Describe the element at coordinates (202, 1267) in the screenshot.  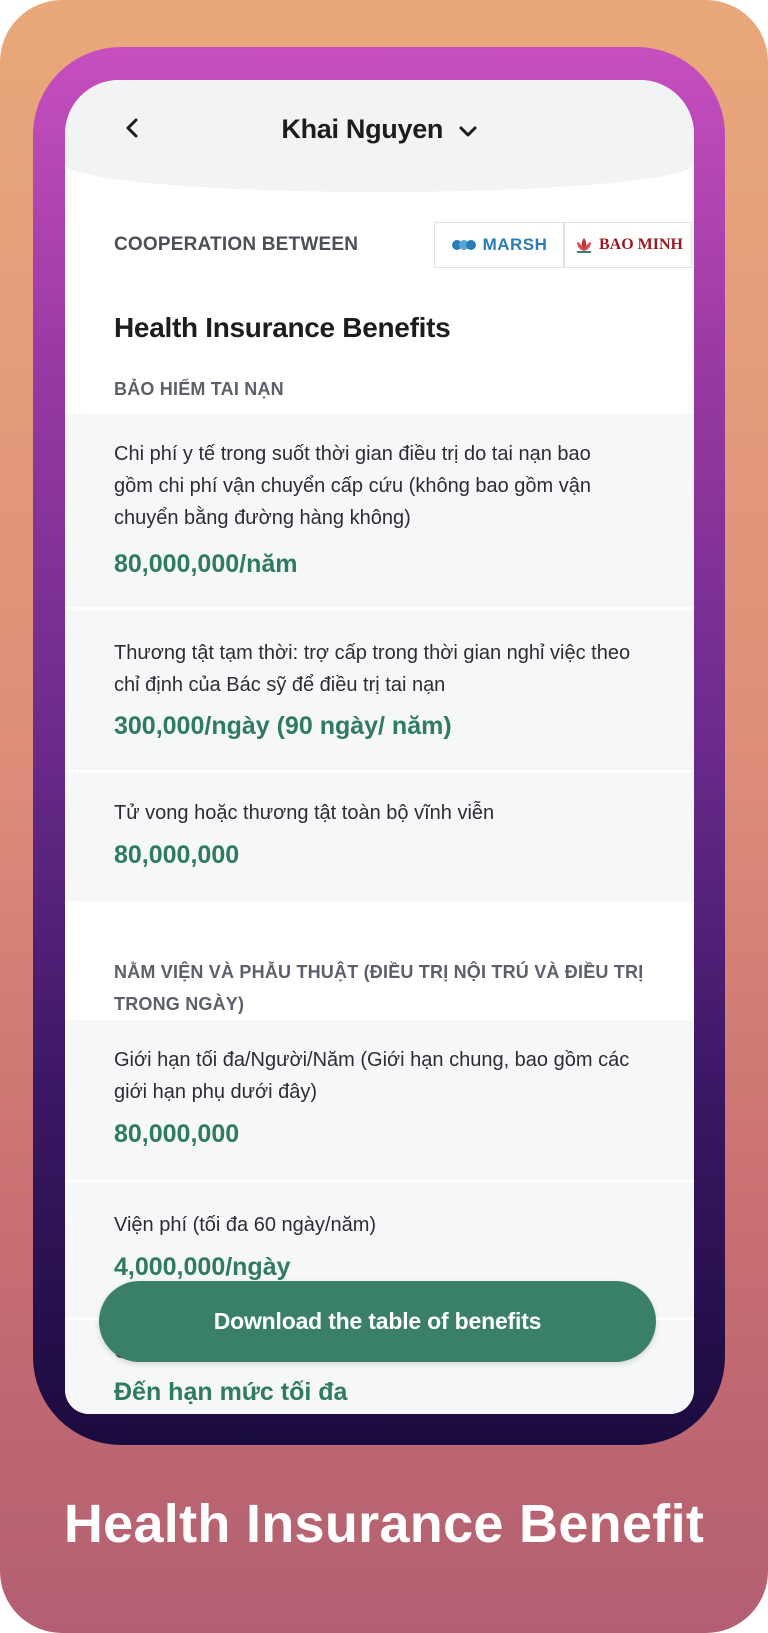
I see `benefit-value: 4,000,000/ngày` at that location.